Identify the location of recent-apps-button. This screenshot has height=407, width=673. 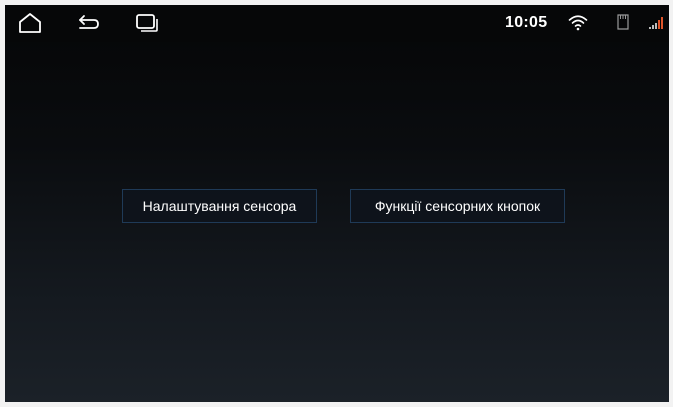
(147, 23).